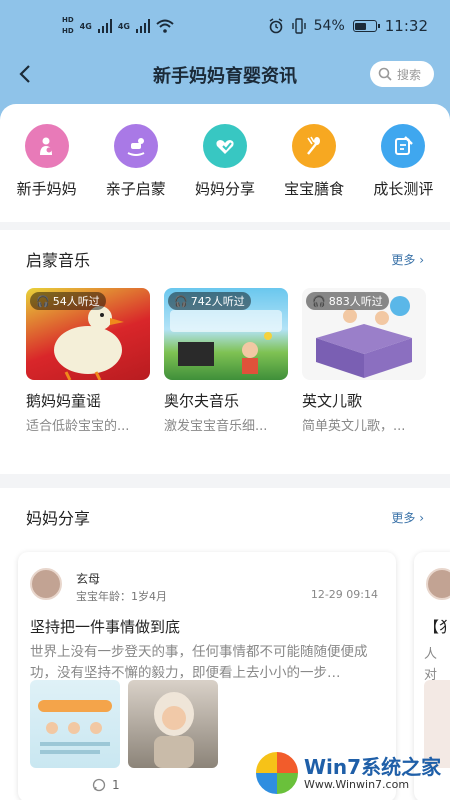 The image size is (450, 800). Describe the element at coordinates (344, 594) in the screenshot. I see `post-date: 12-29 09:14` at that location.